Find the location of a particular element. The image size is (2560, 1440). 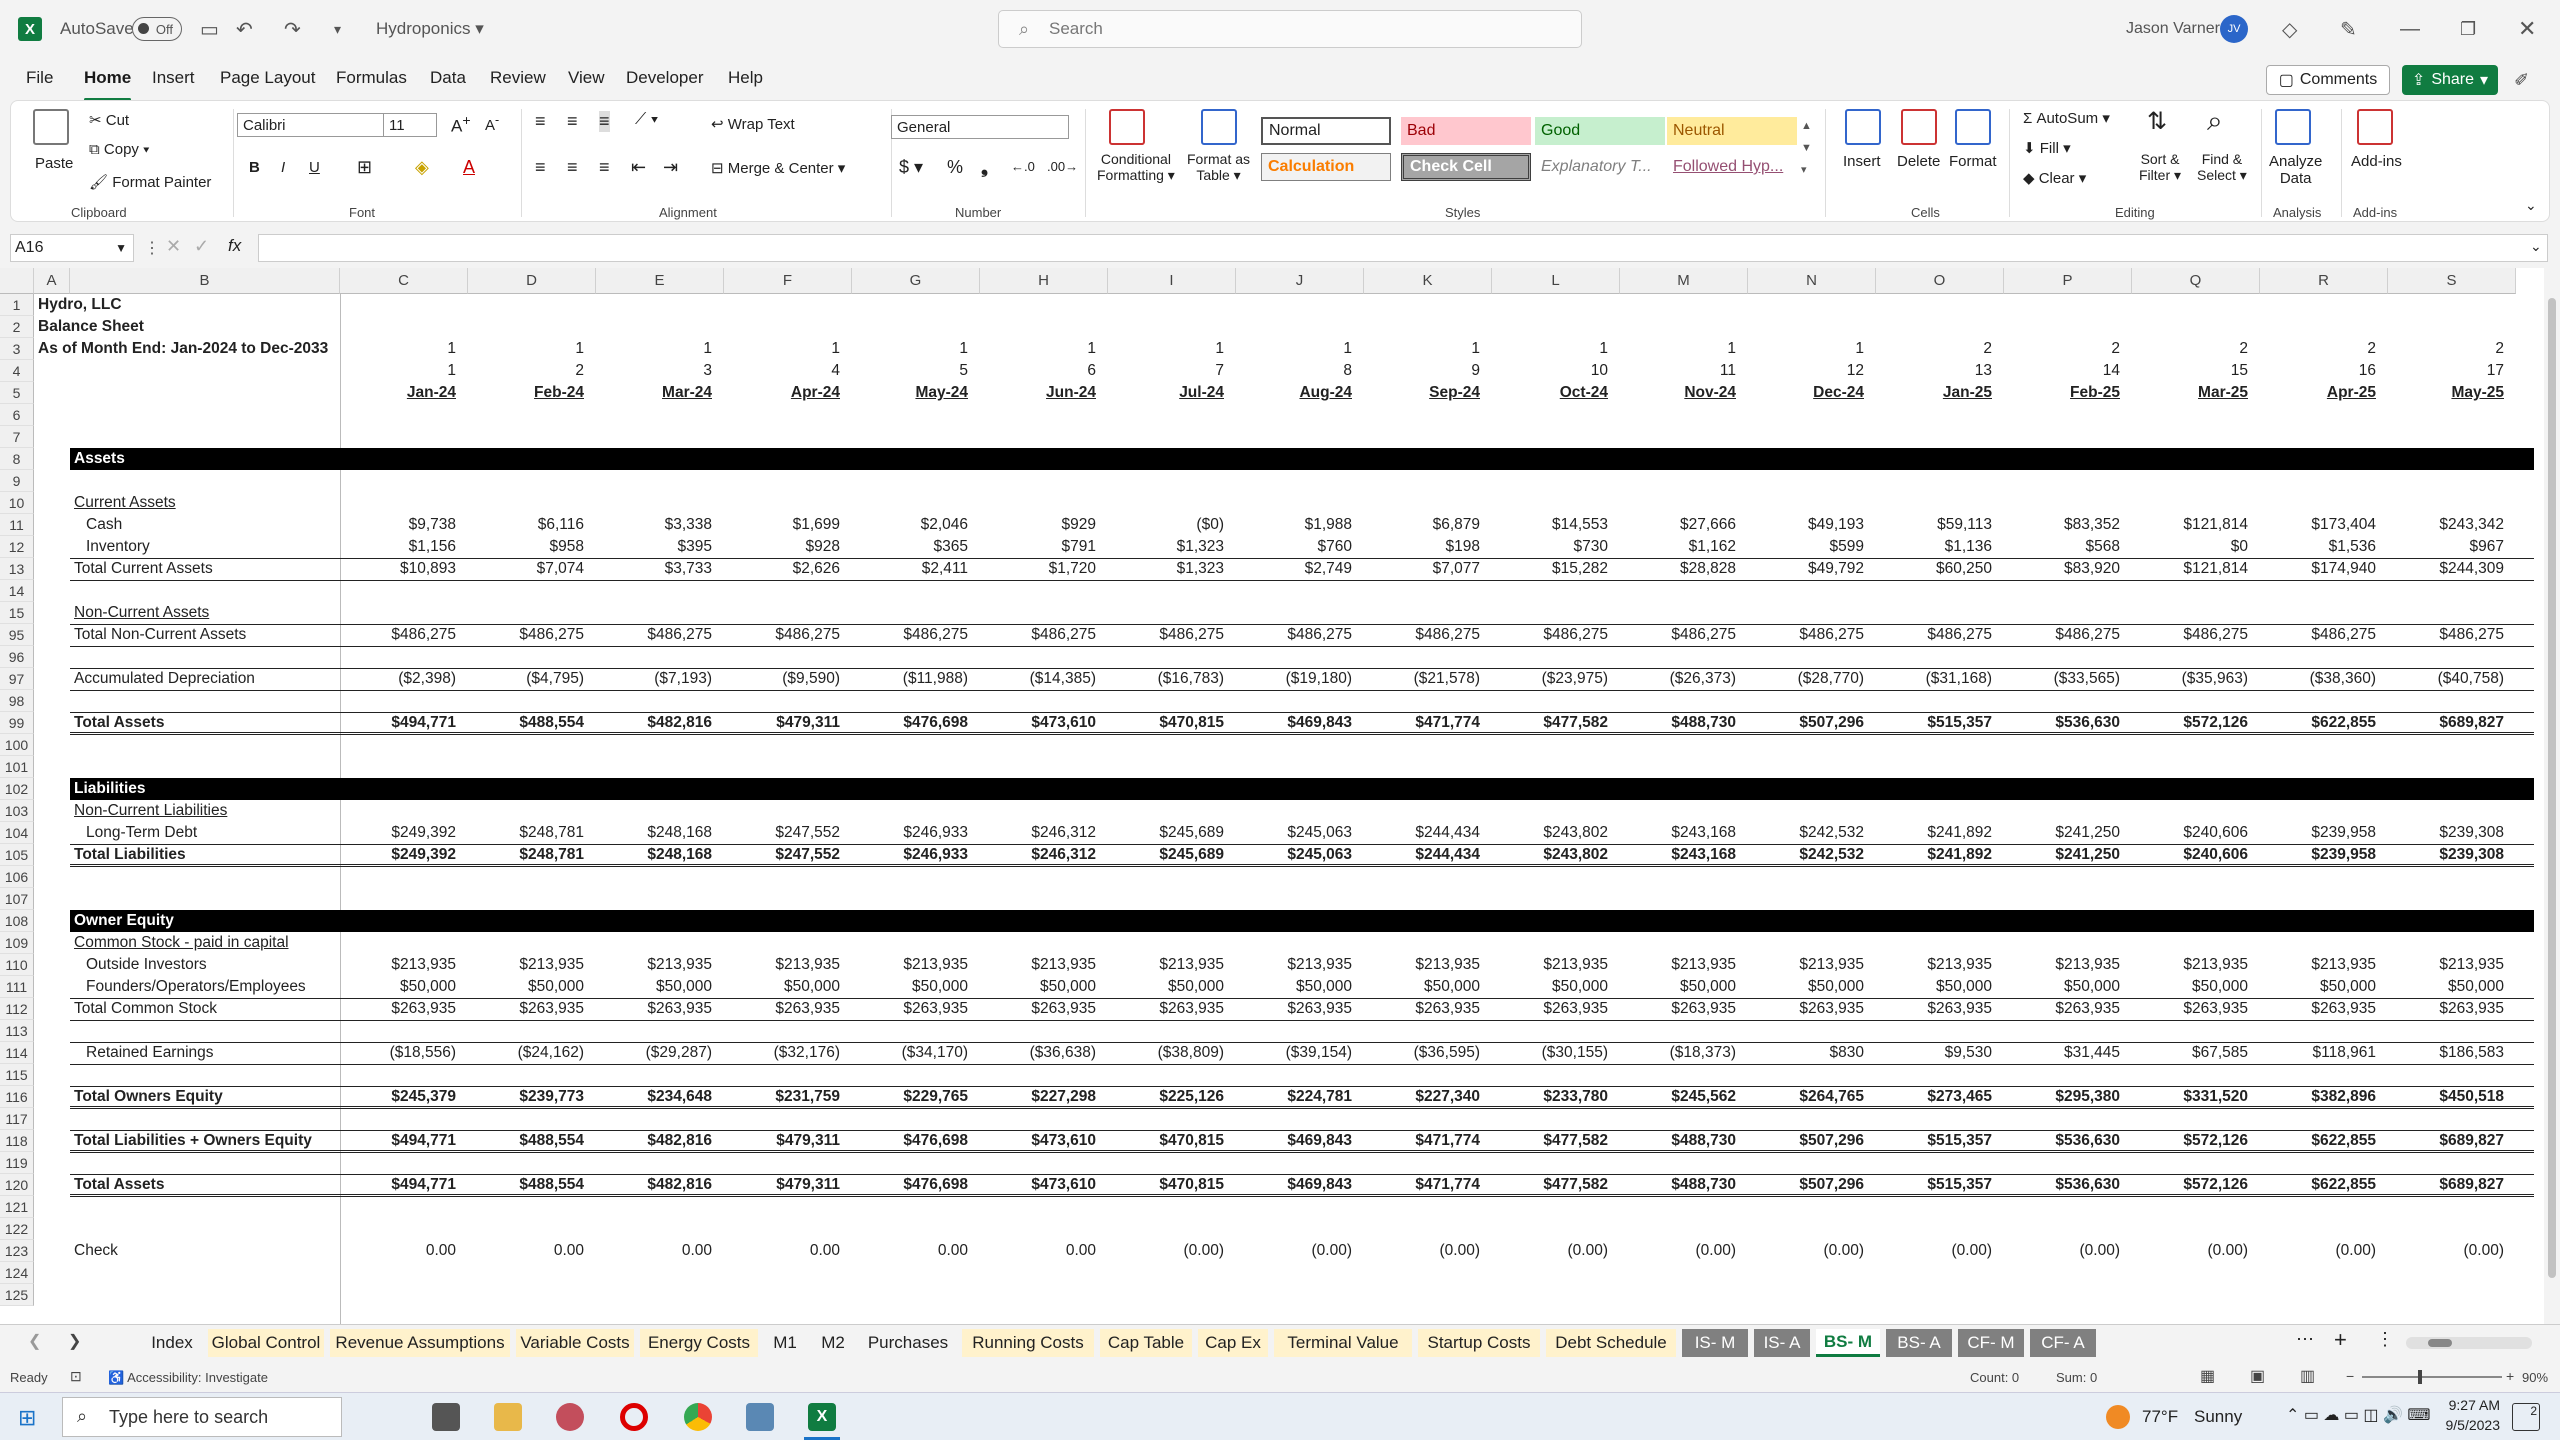

redo-icon: ↷ is located at coordinates (292, 29).